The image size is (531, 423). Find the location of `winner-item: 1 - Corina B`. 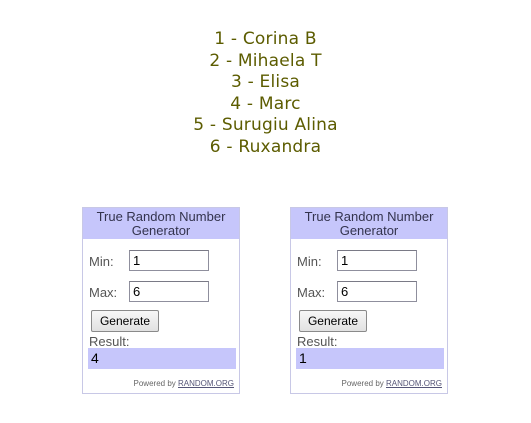

winner-item: 1 - Corina B is located at coordinates (265, 39).